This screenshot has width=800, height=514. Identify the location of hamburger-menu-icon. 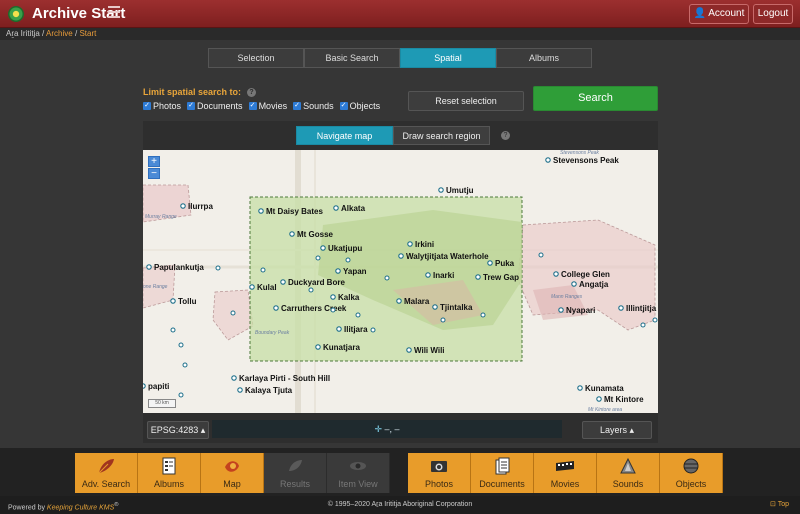
(114, 12).